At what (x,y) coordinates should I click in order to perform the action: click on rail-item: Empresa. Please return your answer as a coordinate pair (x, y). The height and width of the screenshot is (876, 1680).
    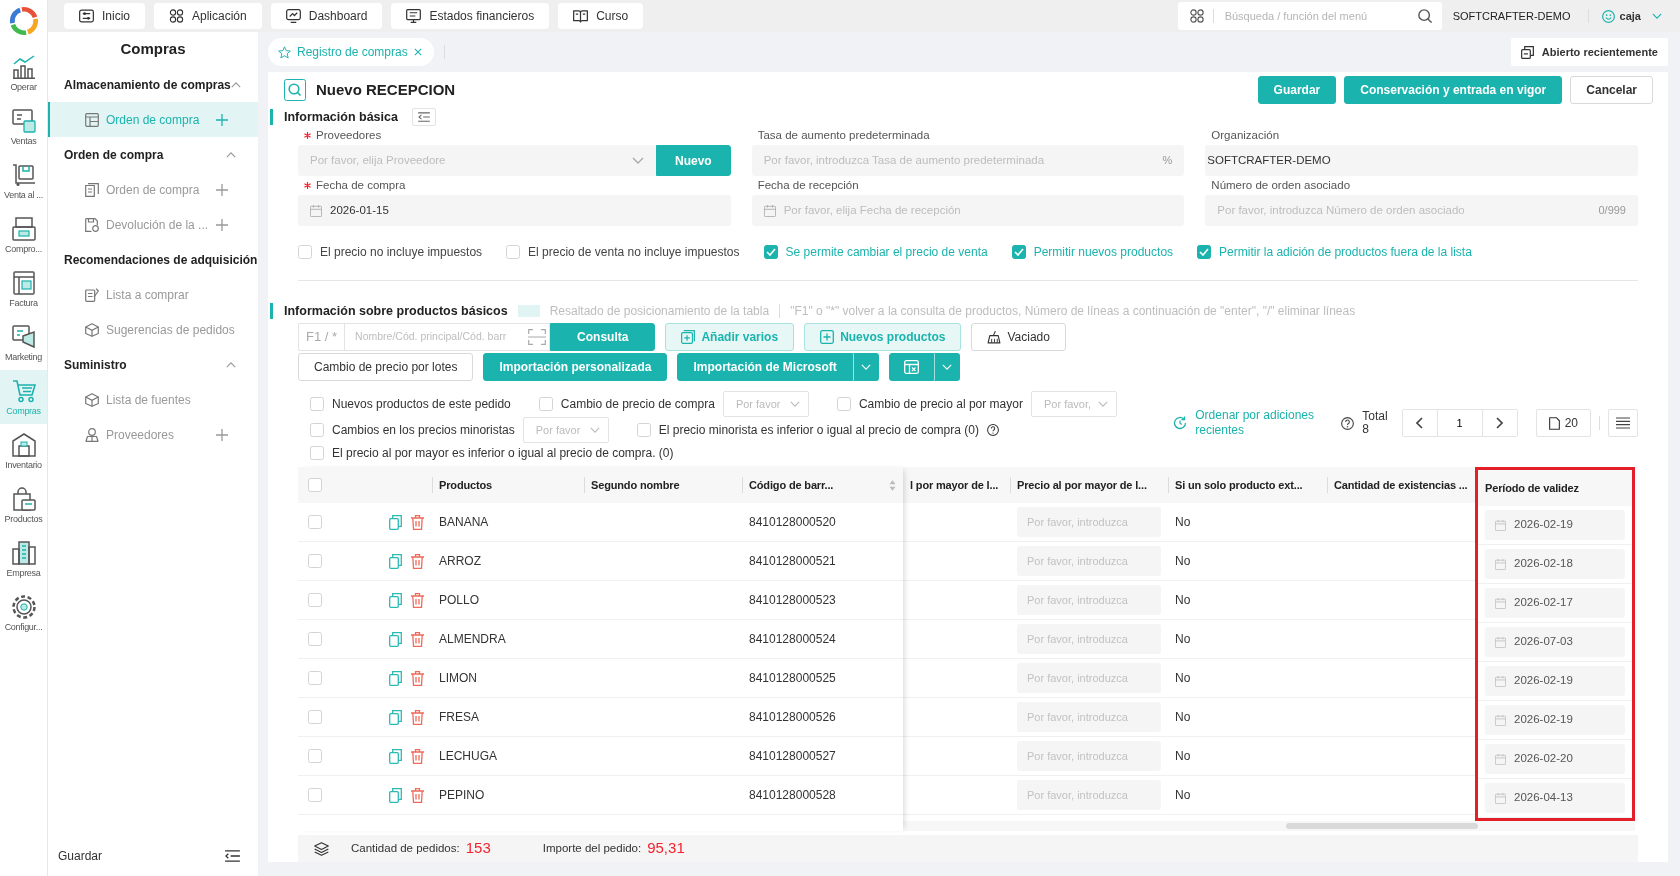
    Looking at the image, I should click on (23, 559).